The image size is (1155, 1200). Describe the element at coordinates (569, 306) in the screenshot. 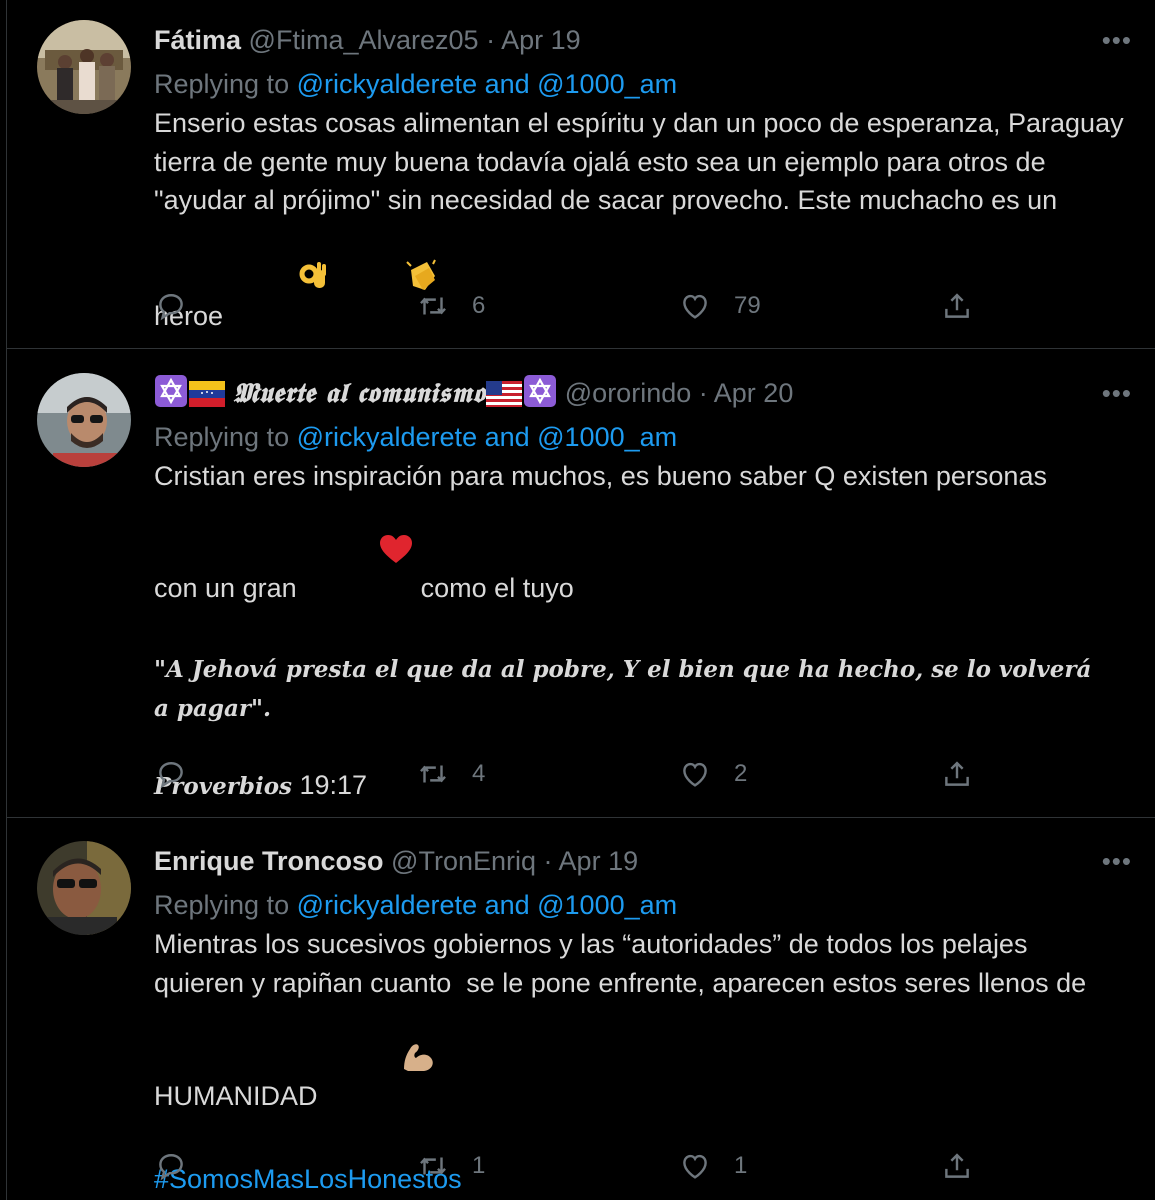

I see `tweet-actions: 6 79` at that location.